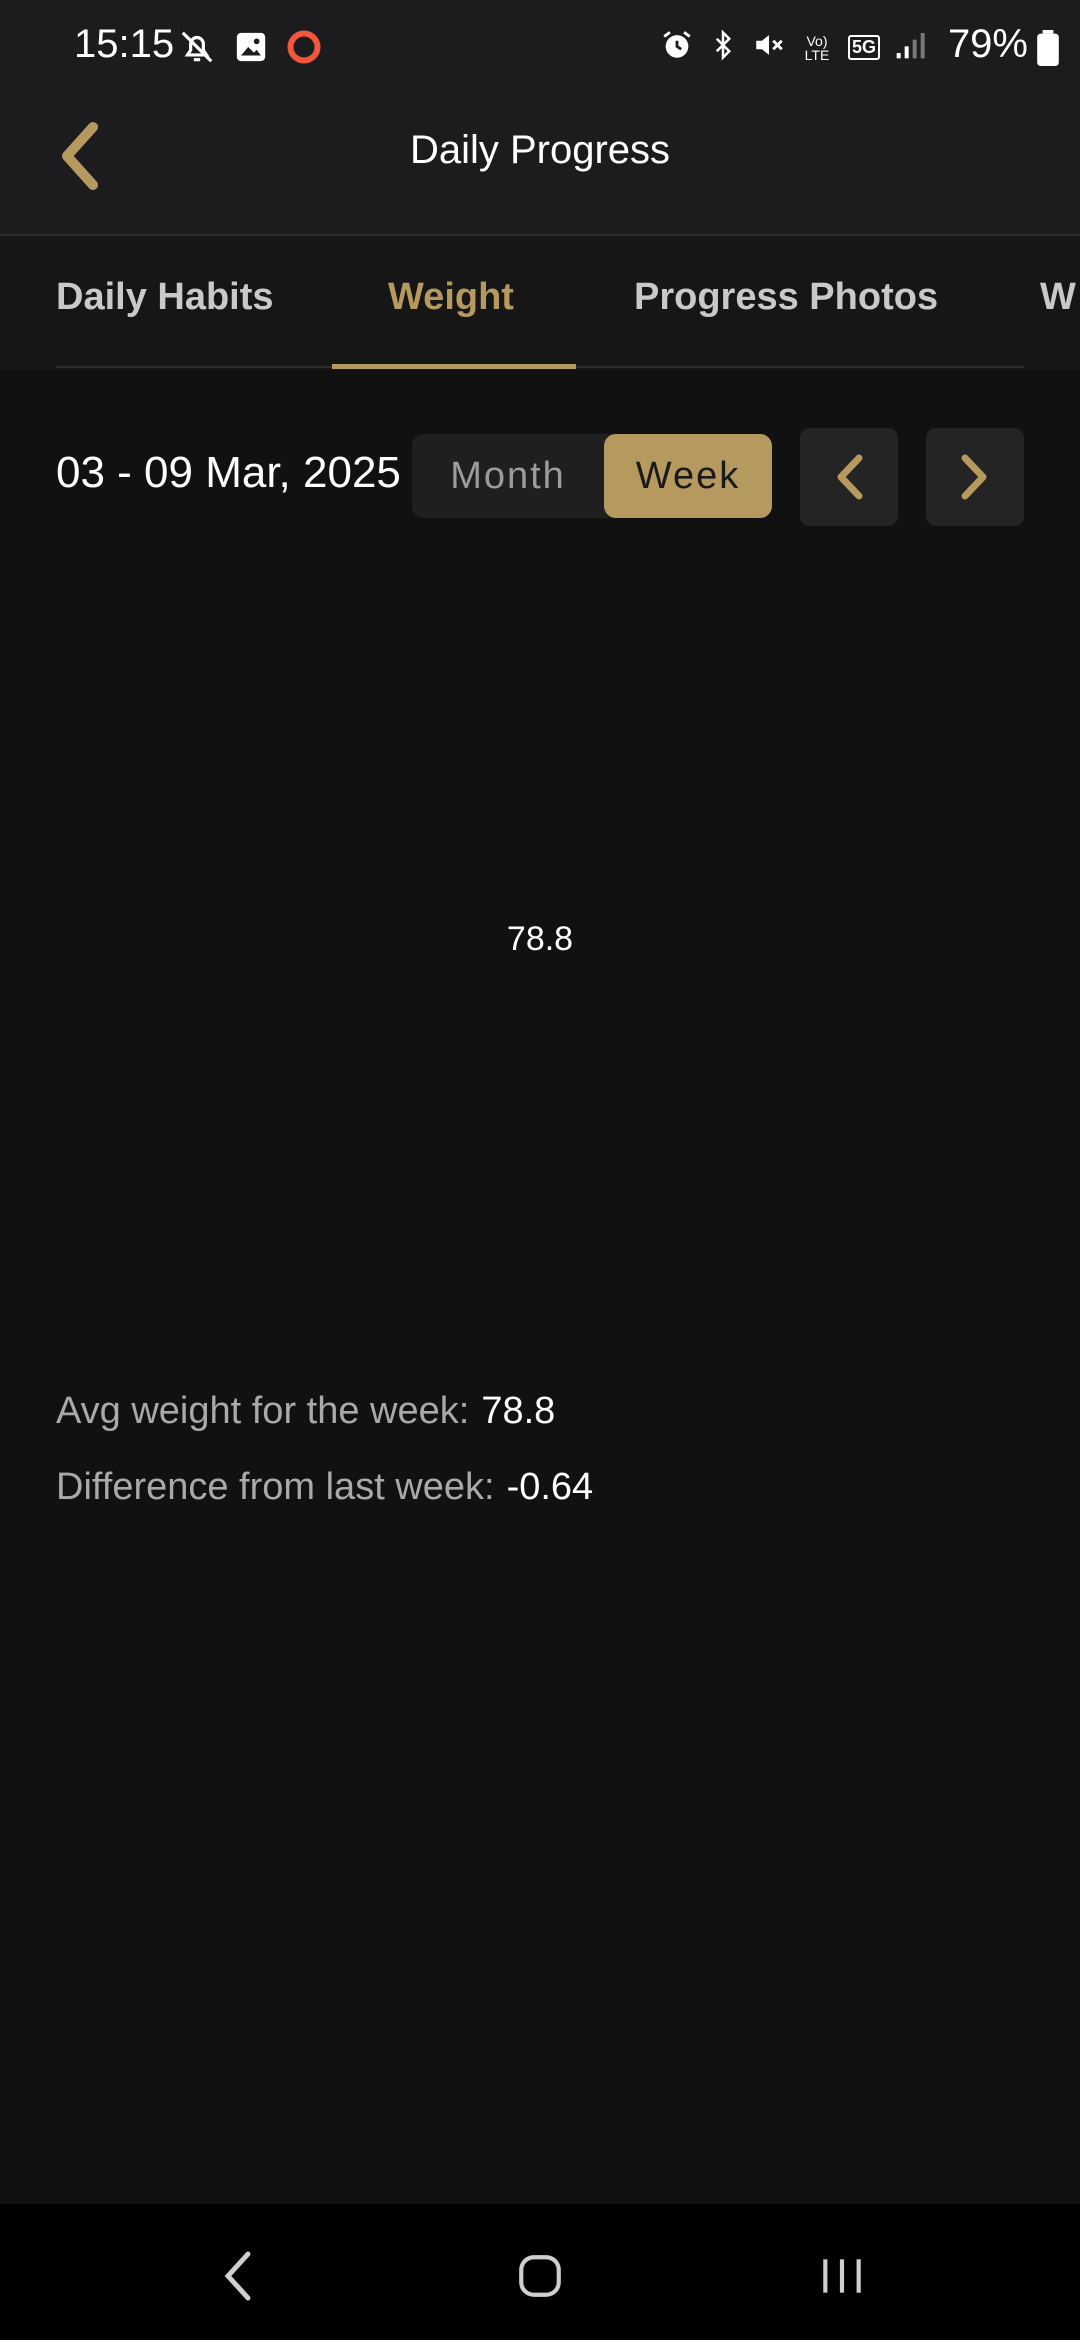  I want to click on weight-difference-row: Difference from last week: -0.64, so click(324, 1487).